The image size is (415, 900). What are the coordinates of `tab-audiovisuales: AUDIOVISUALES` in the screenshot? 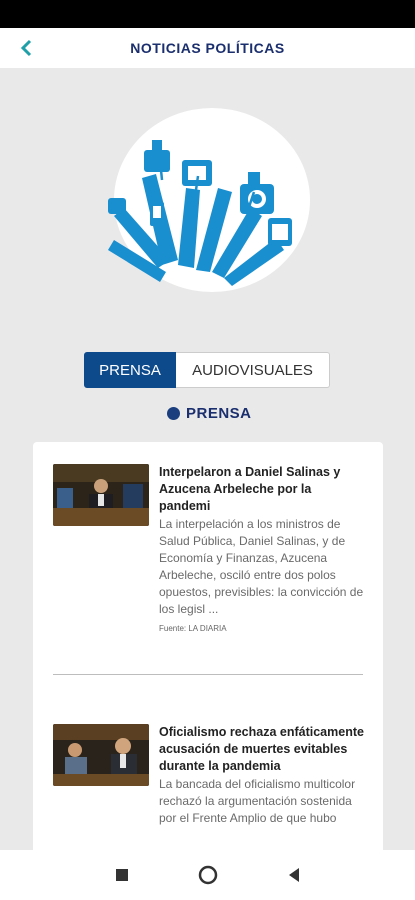 It's located at (253, 370).